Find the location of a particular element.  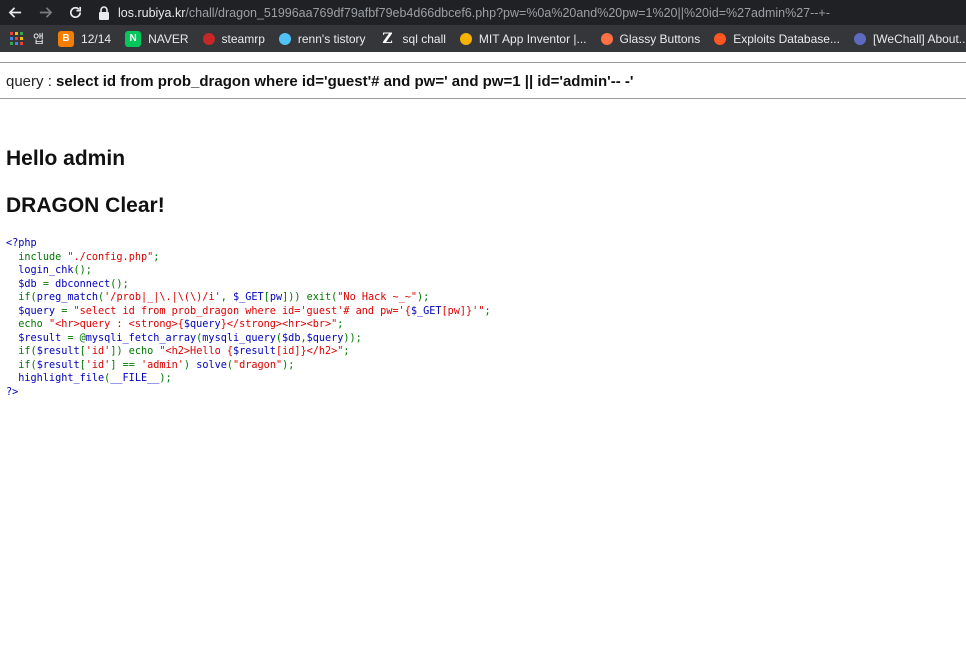

bookmark-item: Zsql chall is located at coordinates (414, 38).